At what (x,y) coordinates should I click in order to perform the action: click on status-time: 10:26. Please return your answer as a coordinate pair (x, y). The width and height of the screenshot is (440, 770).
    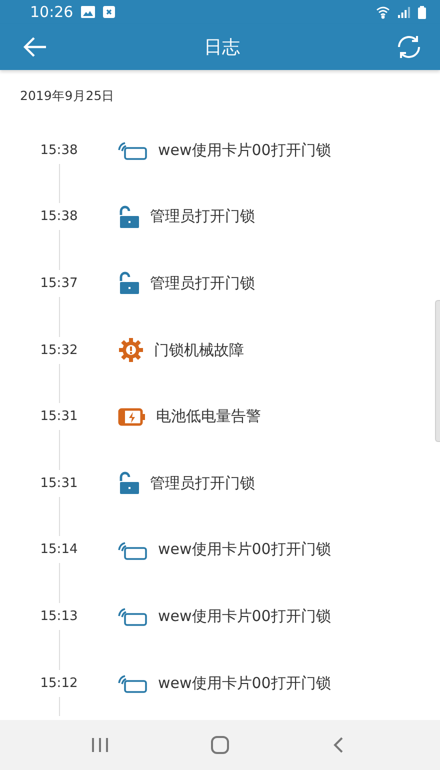
    Looking at the image, I should click on (52, 12).